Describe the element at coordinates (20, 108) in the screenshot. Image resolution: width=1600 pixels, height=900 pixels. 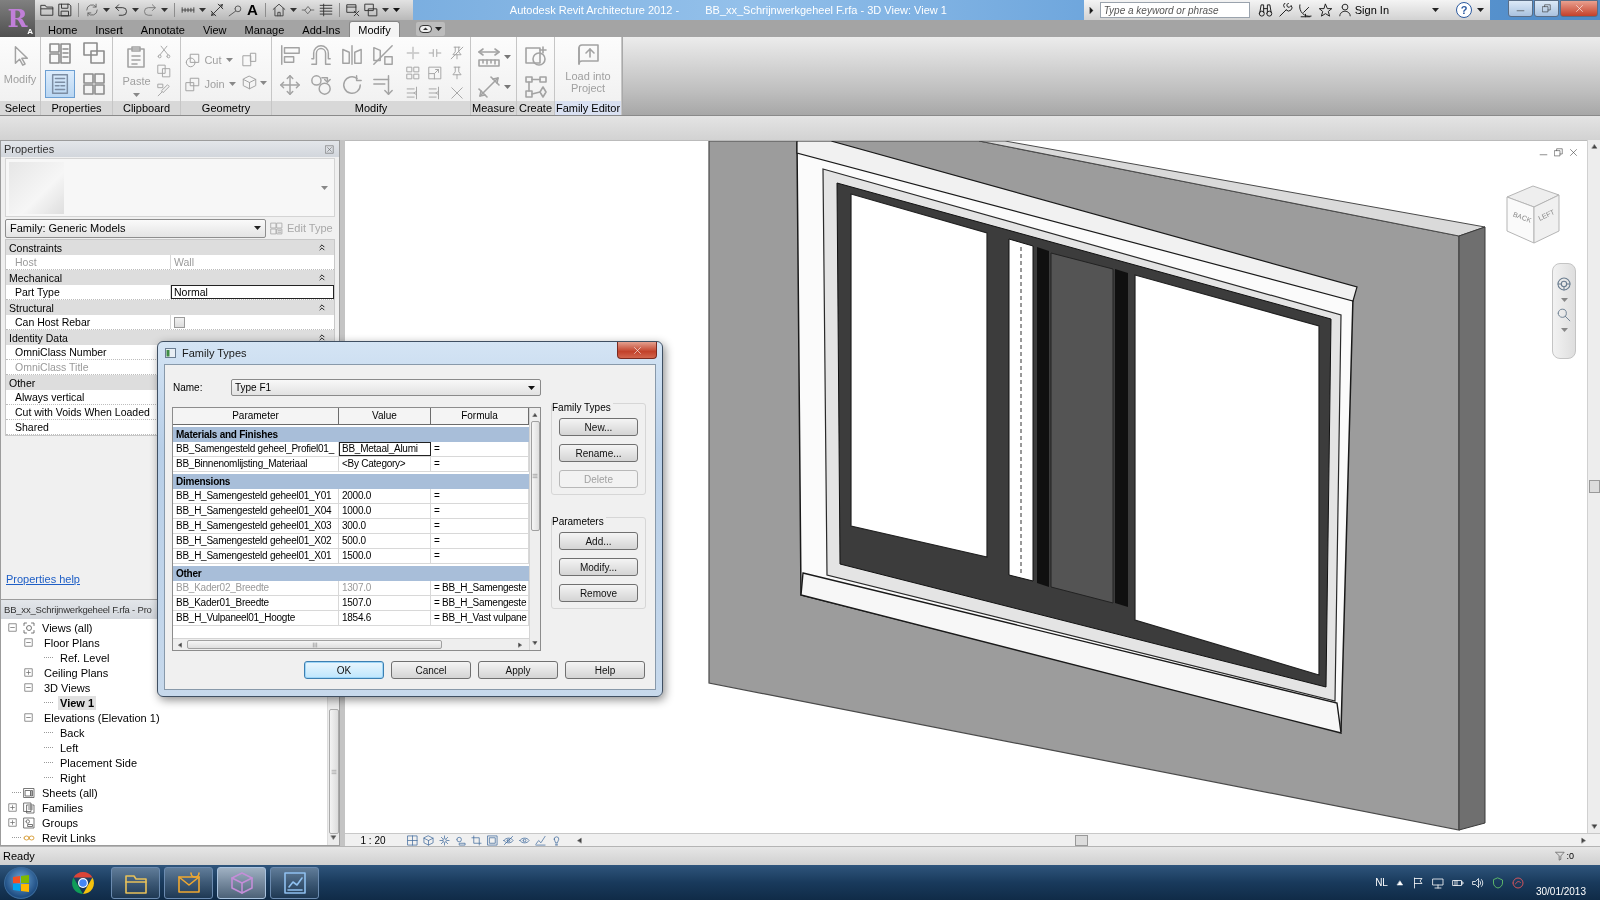
I see `panel-label: Select` at that location.